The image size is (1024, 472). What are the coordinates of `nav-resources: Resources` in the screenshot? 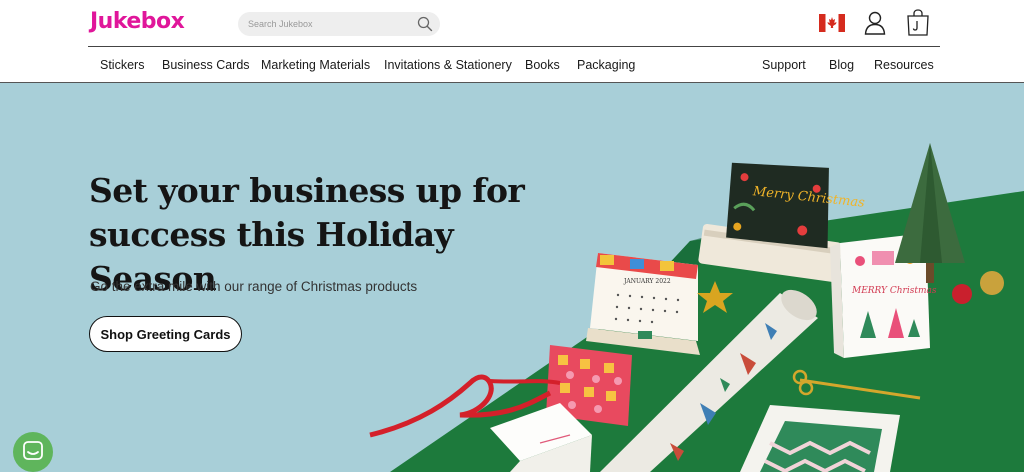 It's located at (904, 65).